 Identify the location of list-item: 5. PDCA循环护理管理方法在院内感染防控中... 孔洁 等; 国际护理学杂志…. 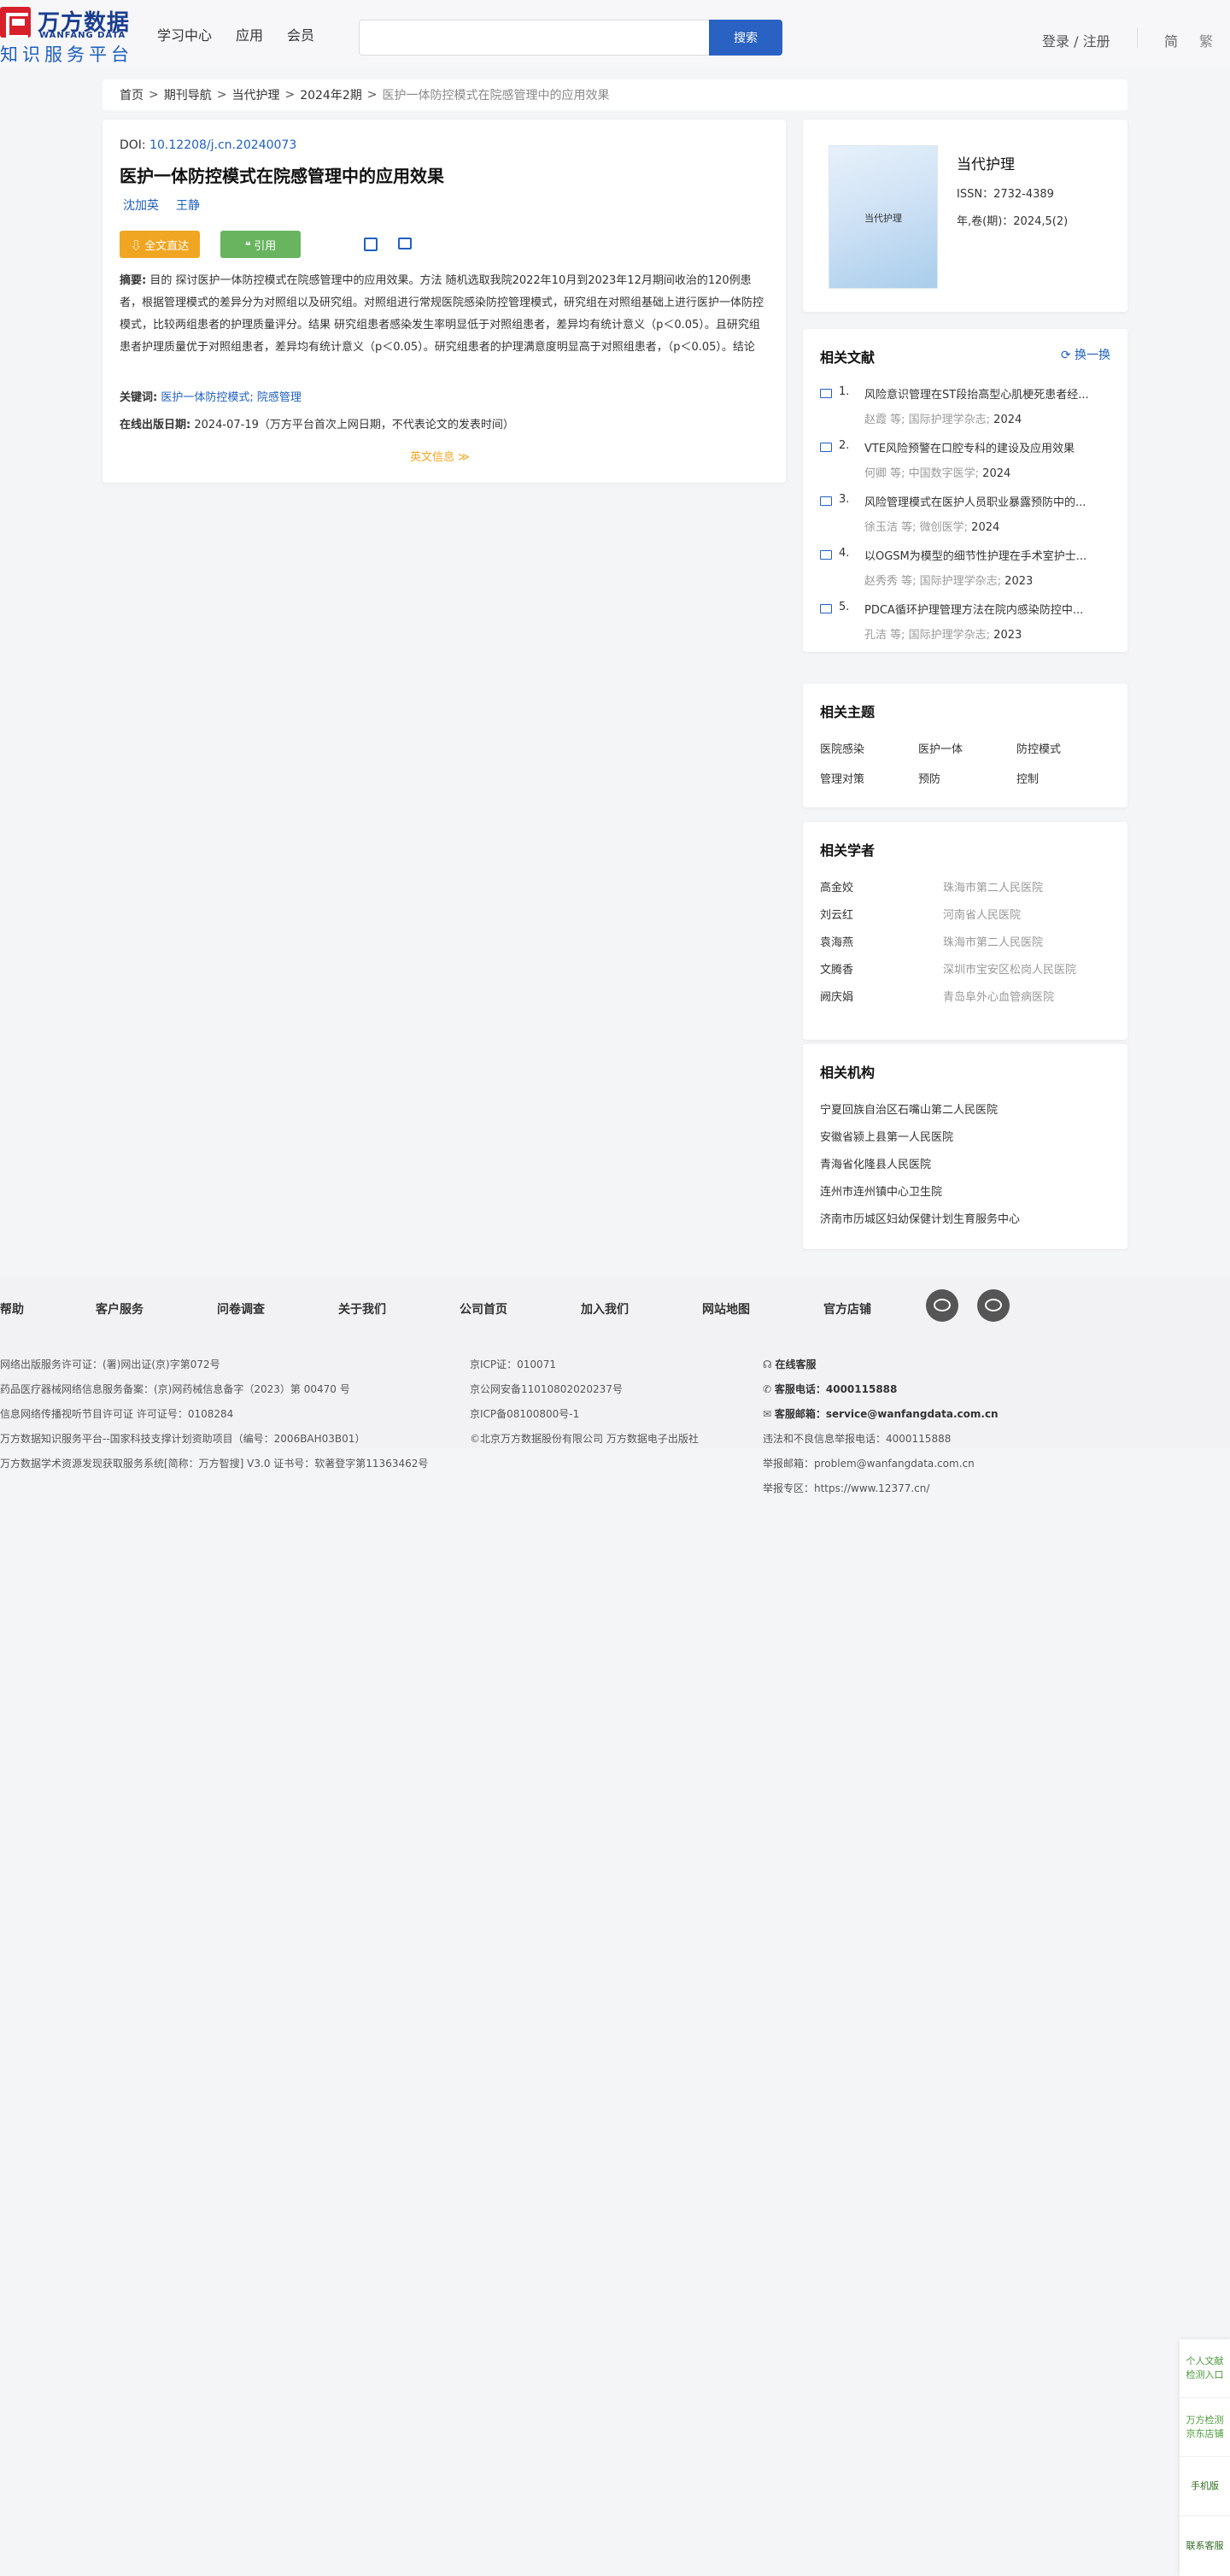
(965, 627).